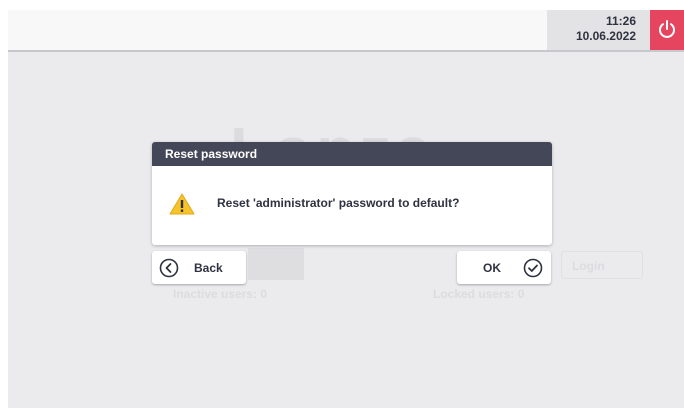  I want to click on check-circle-icon, so click(533, 268).